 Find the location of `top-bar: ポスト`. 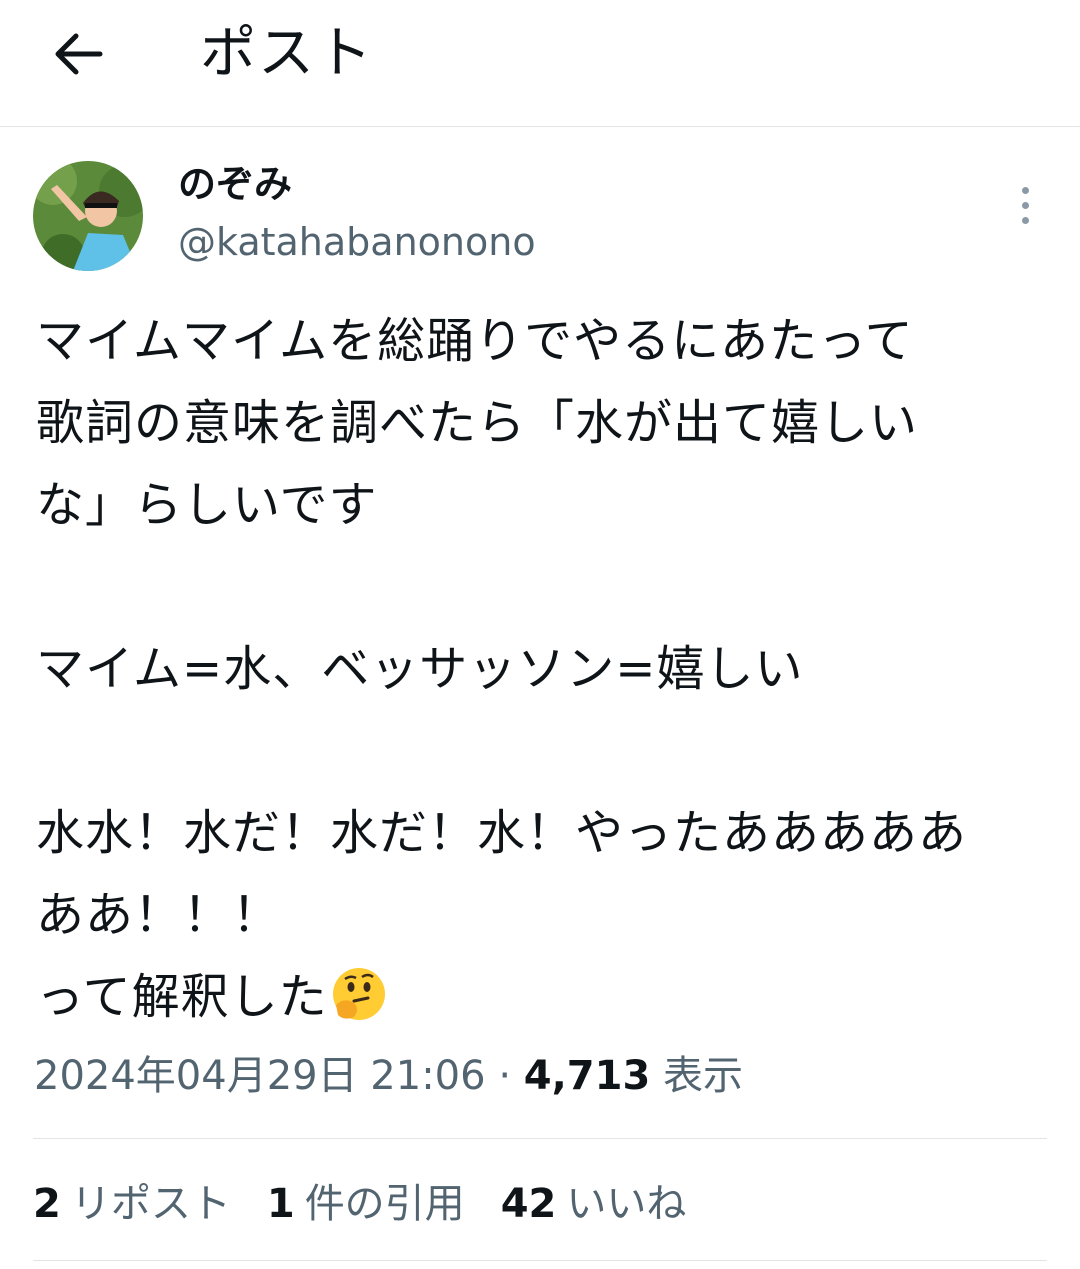

top-bar: ポスト is located at coordinates (540, 63).